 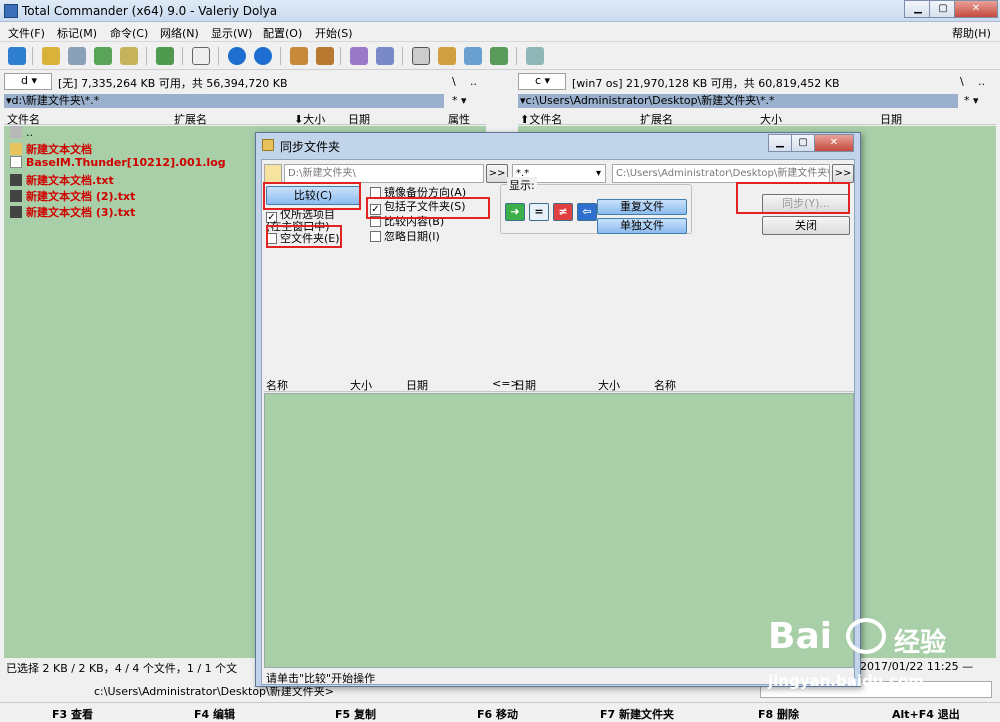 What do you see at coordinates (201, 56) in the screenshot?
I see `zip-icon` at bounding box center [201, 56].